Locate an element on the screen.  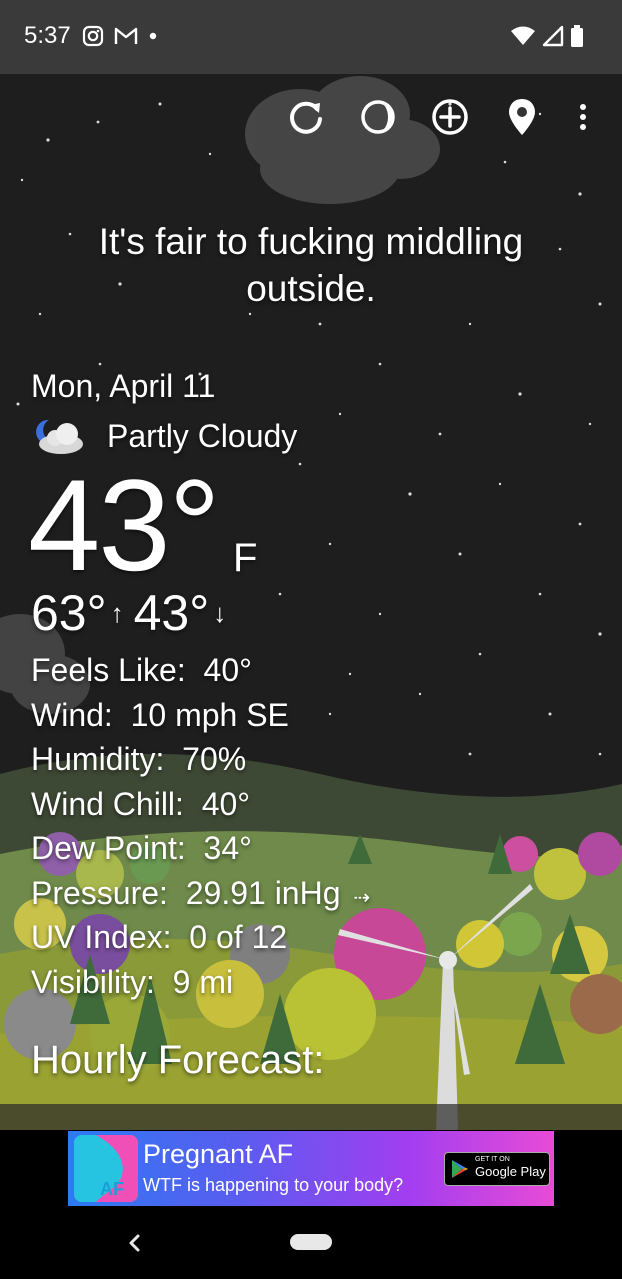
detail-label: Humidity: is located at coordinates (98, 759).